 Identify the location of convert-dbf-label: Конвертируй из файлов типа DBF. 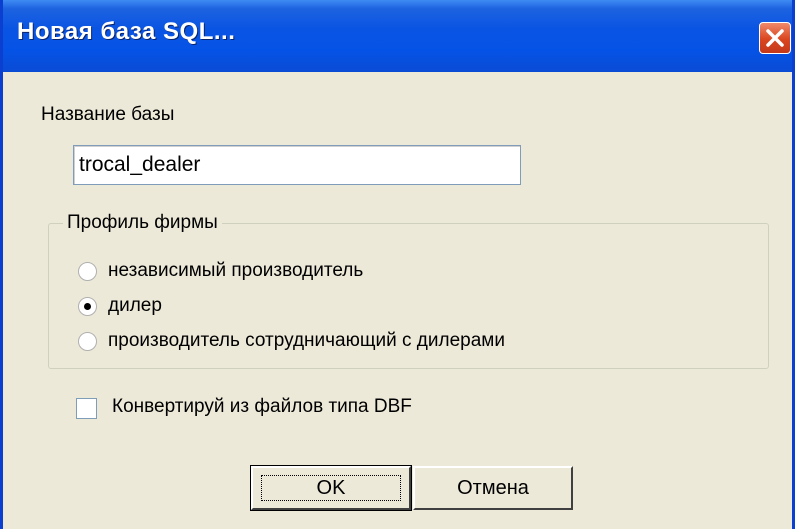
(262, 406).